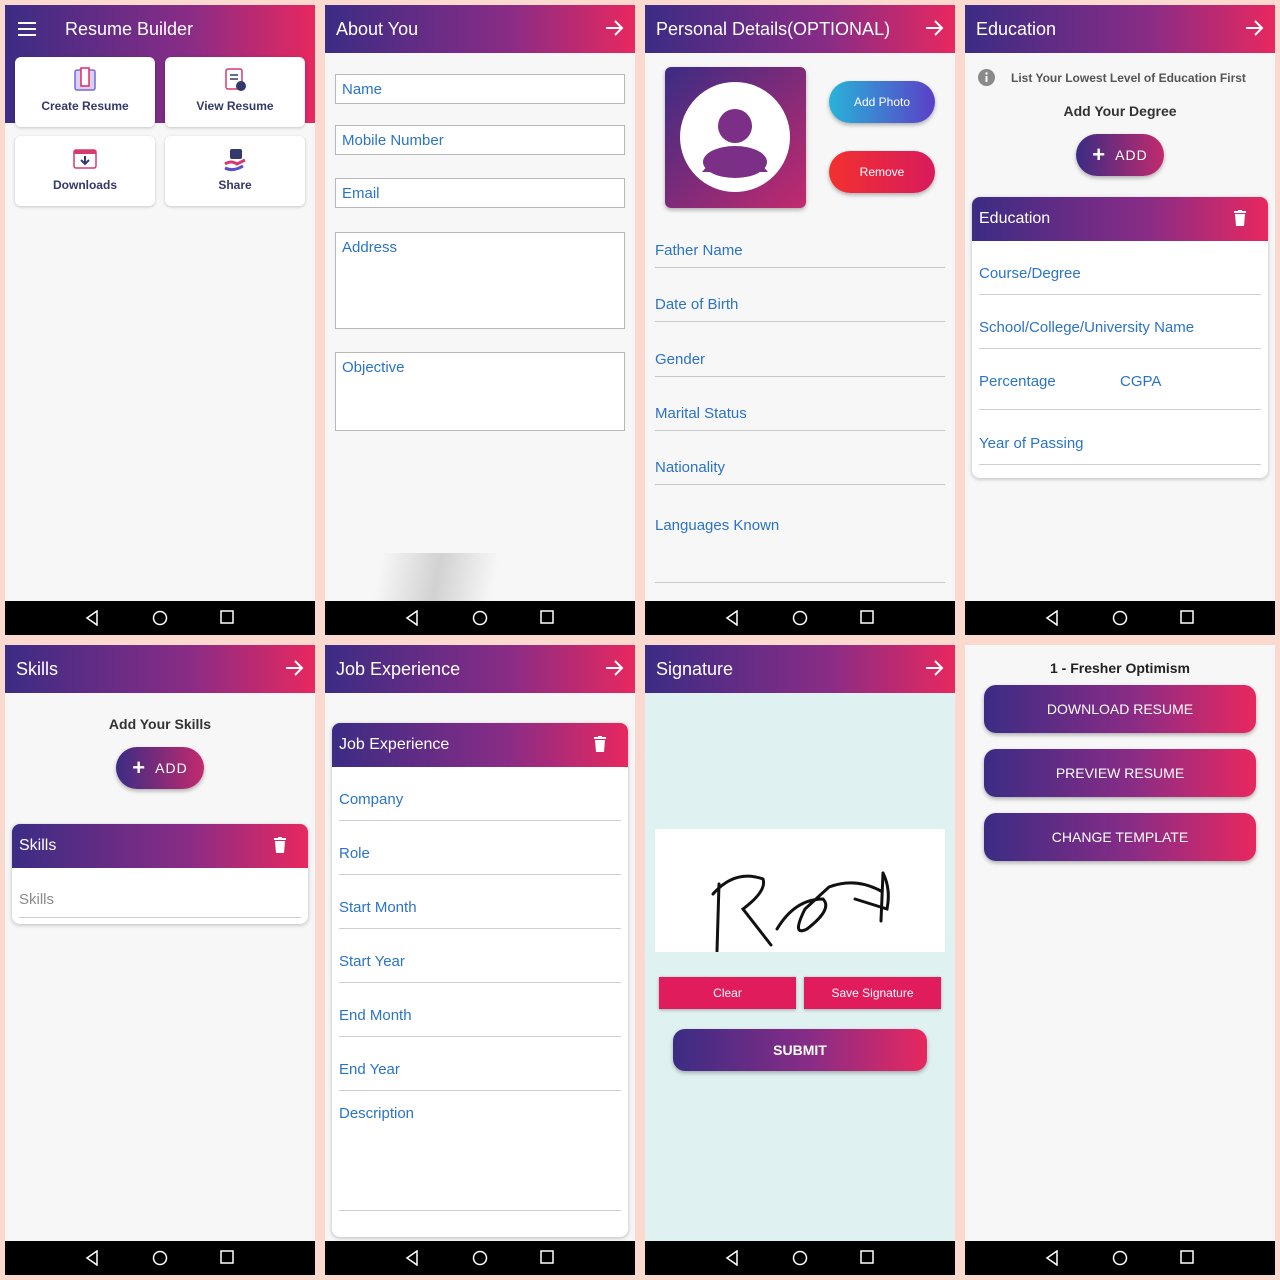 The width and height of the screenshot is (1280, 1280). Describe the element at coordinates (480, 280) in the screenshot. I see `address-field: Address` at that location.